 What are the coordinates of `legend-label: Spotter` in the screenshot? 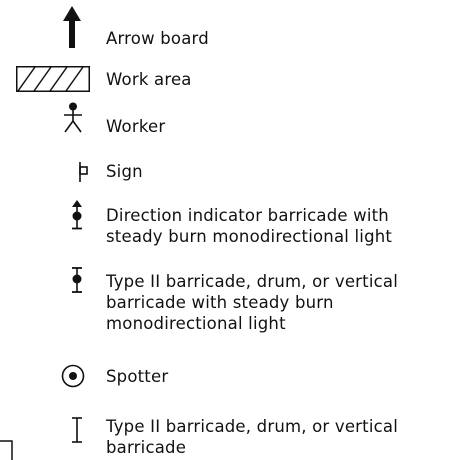 It's located at (137, 376).